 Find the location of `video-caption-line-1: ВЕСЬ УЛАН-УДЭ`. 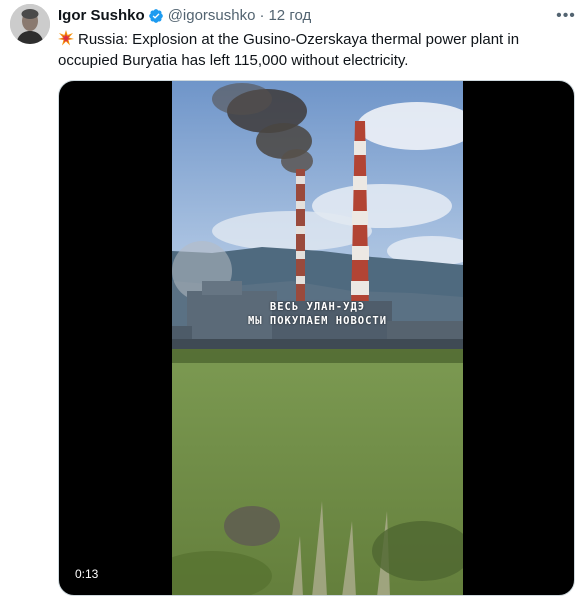

video-caption-line-1: ВЕСЬ УЛАН-УДЭ is located at coordinates (317, 307).